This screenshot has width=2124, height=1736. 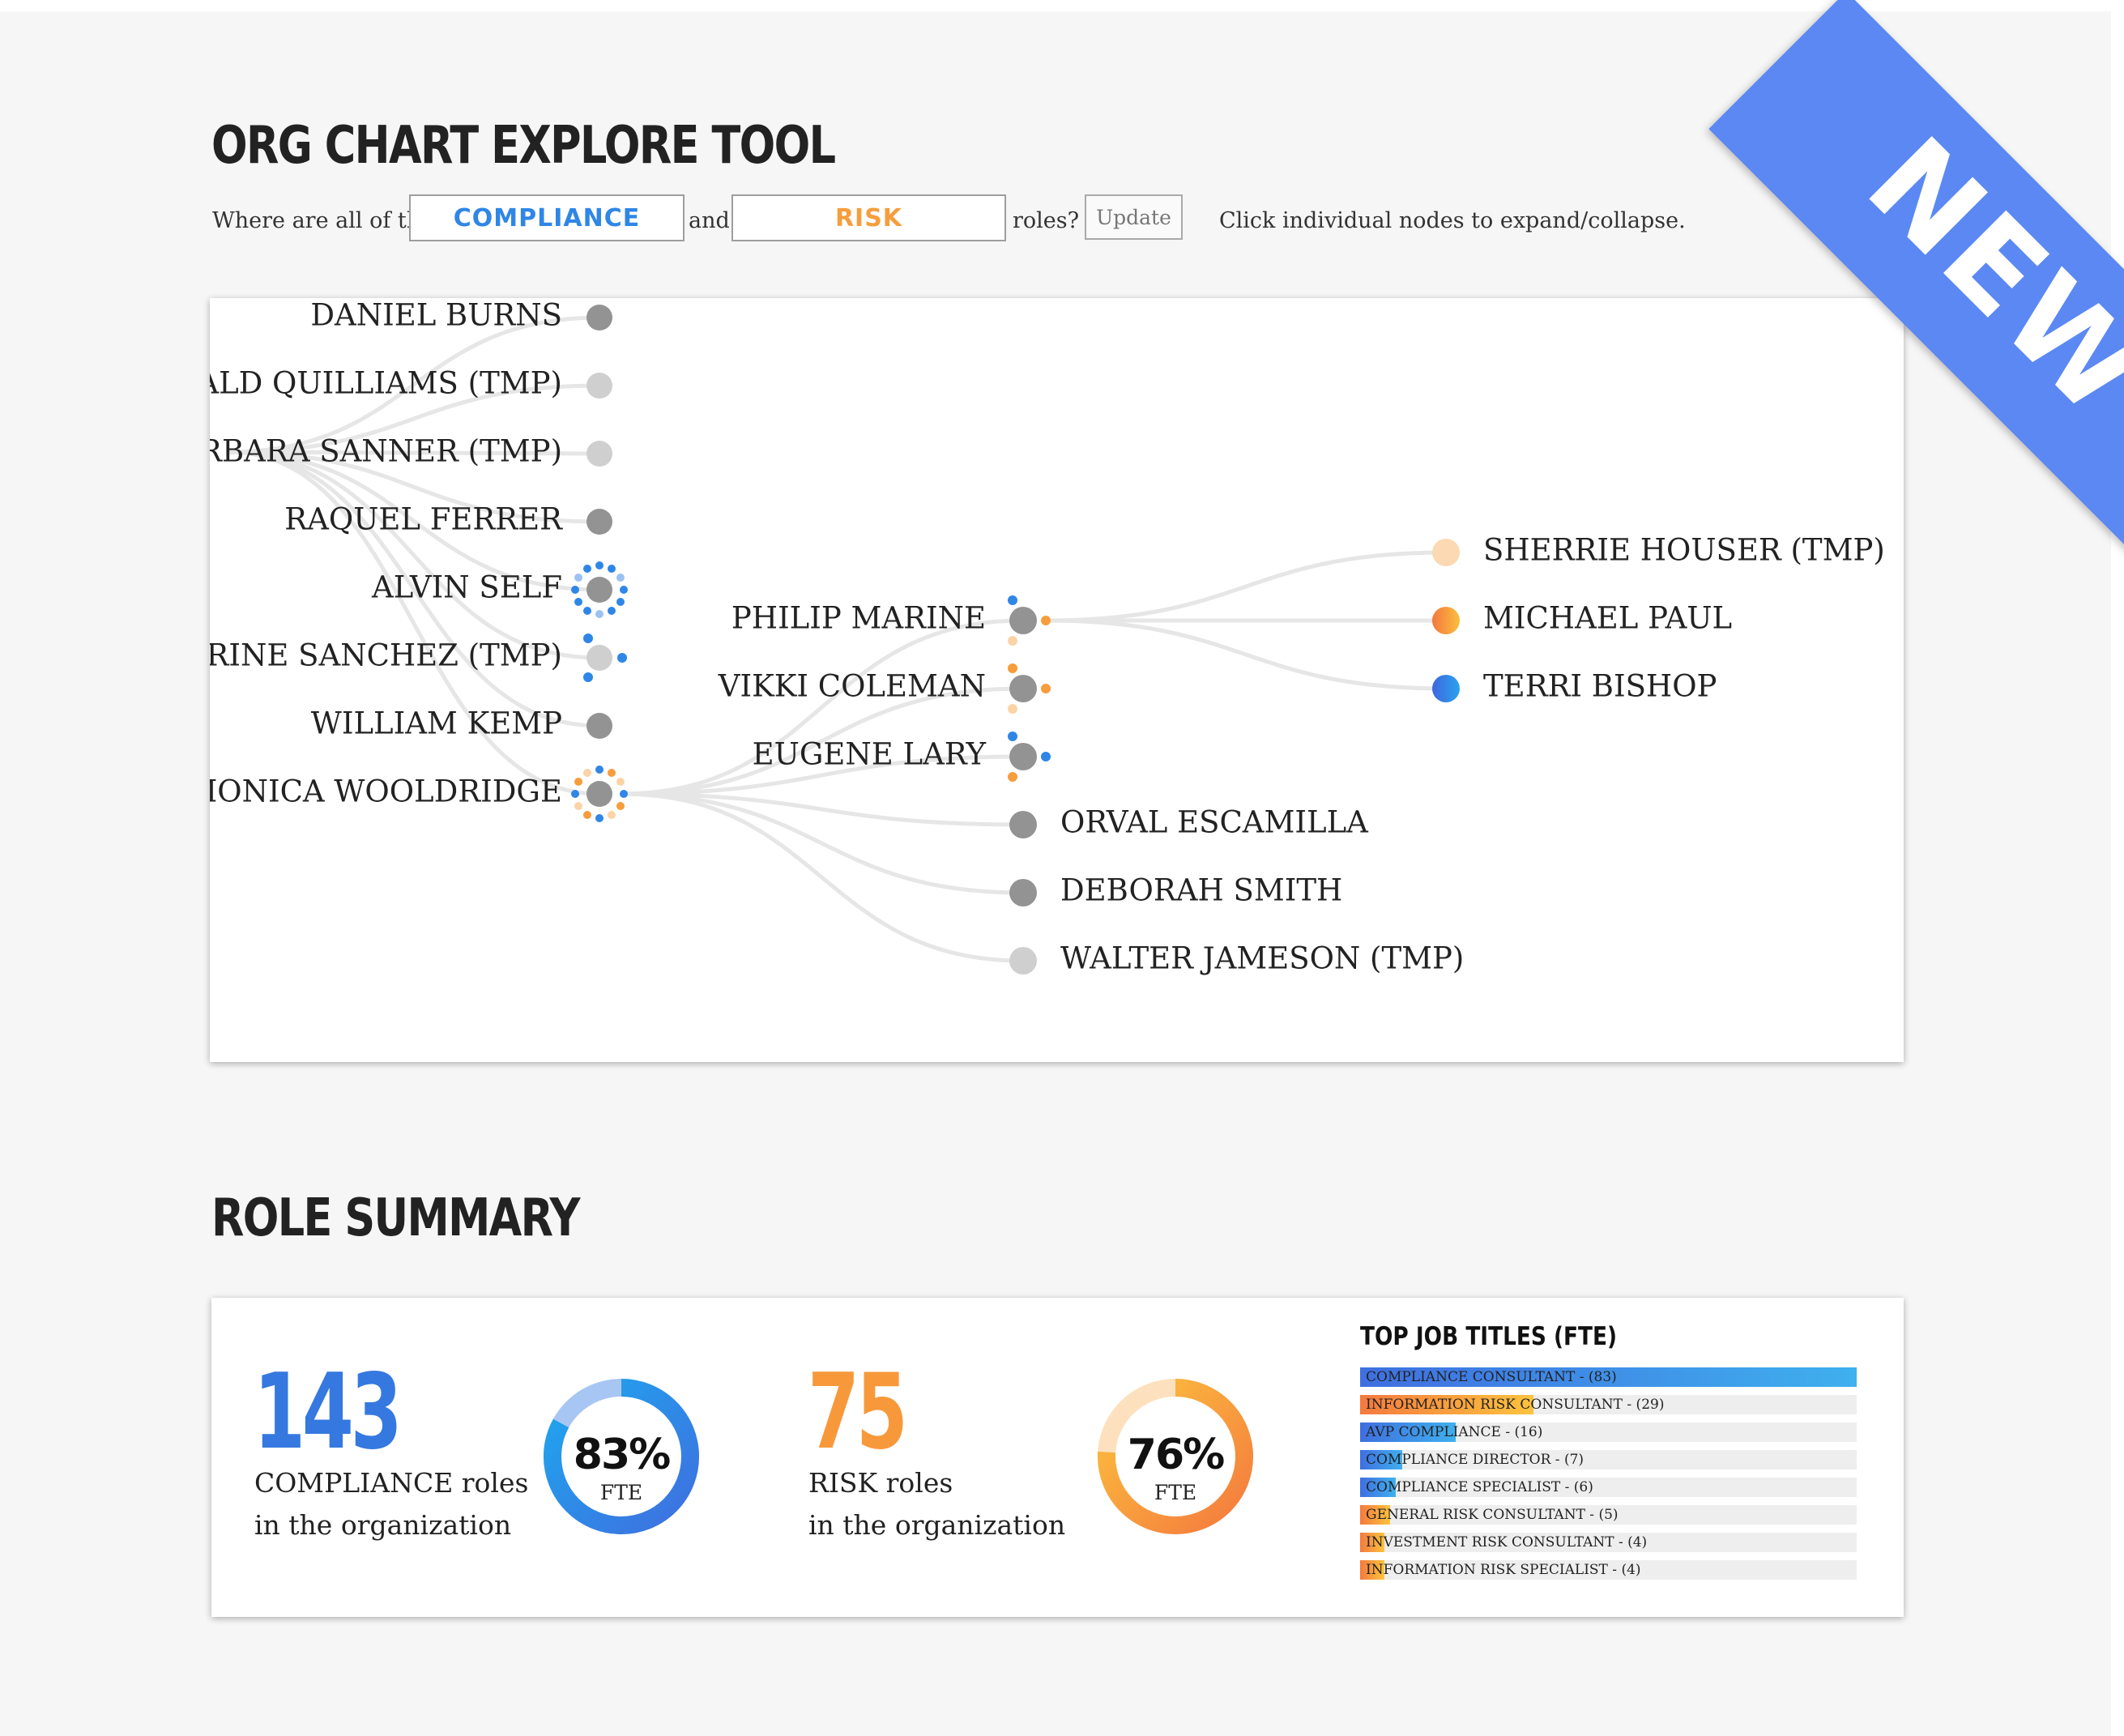 What do you see at coordinates (1600, 686) in the screenshot?
I see `person-name-label: TERRI BISHOP` at bounding box center [1600, 686].